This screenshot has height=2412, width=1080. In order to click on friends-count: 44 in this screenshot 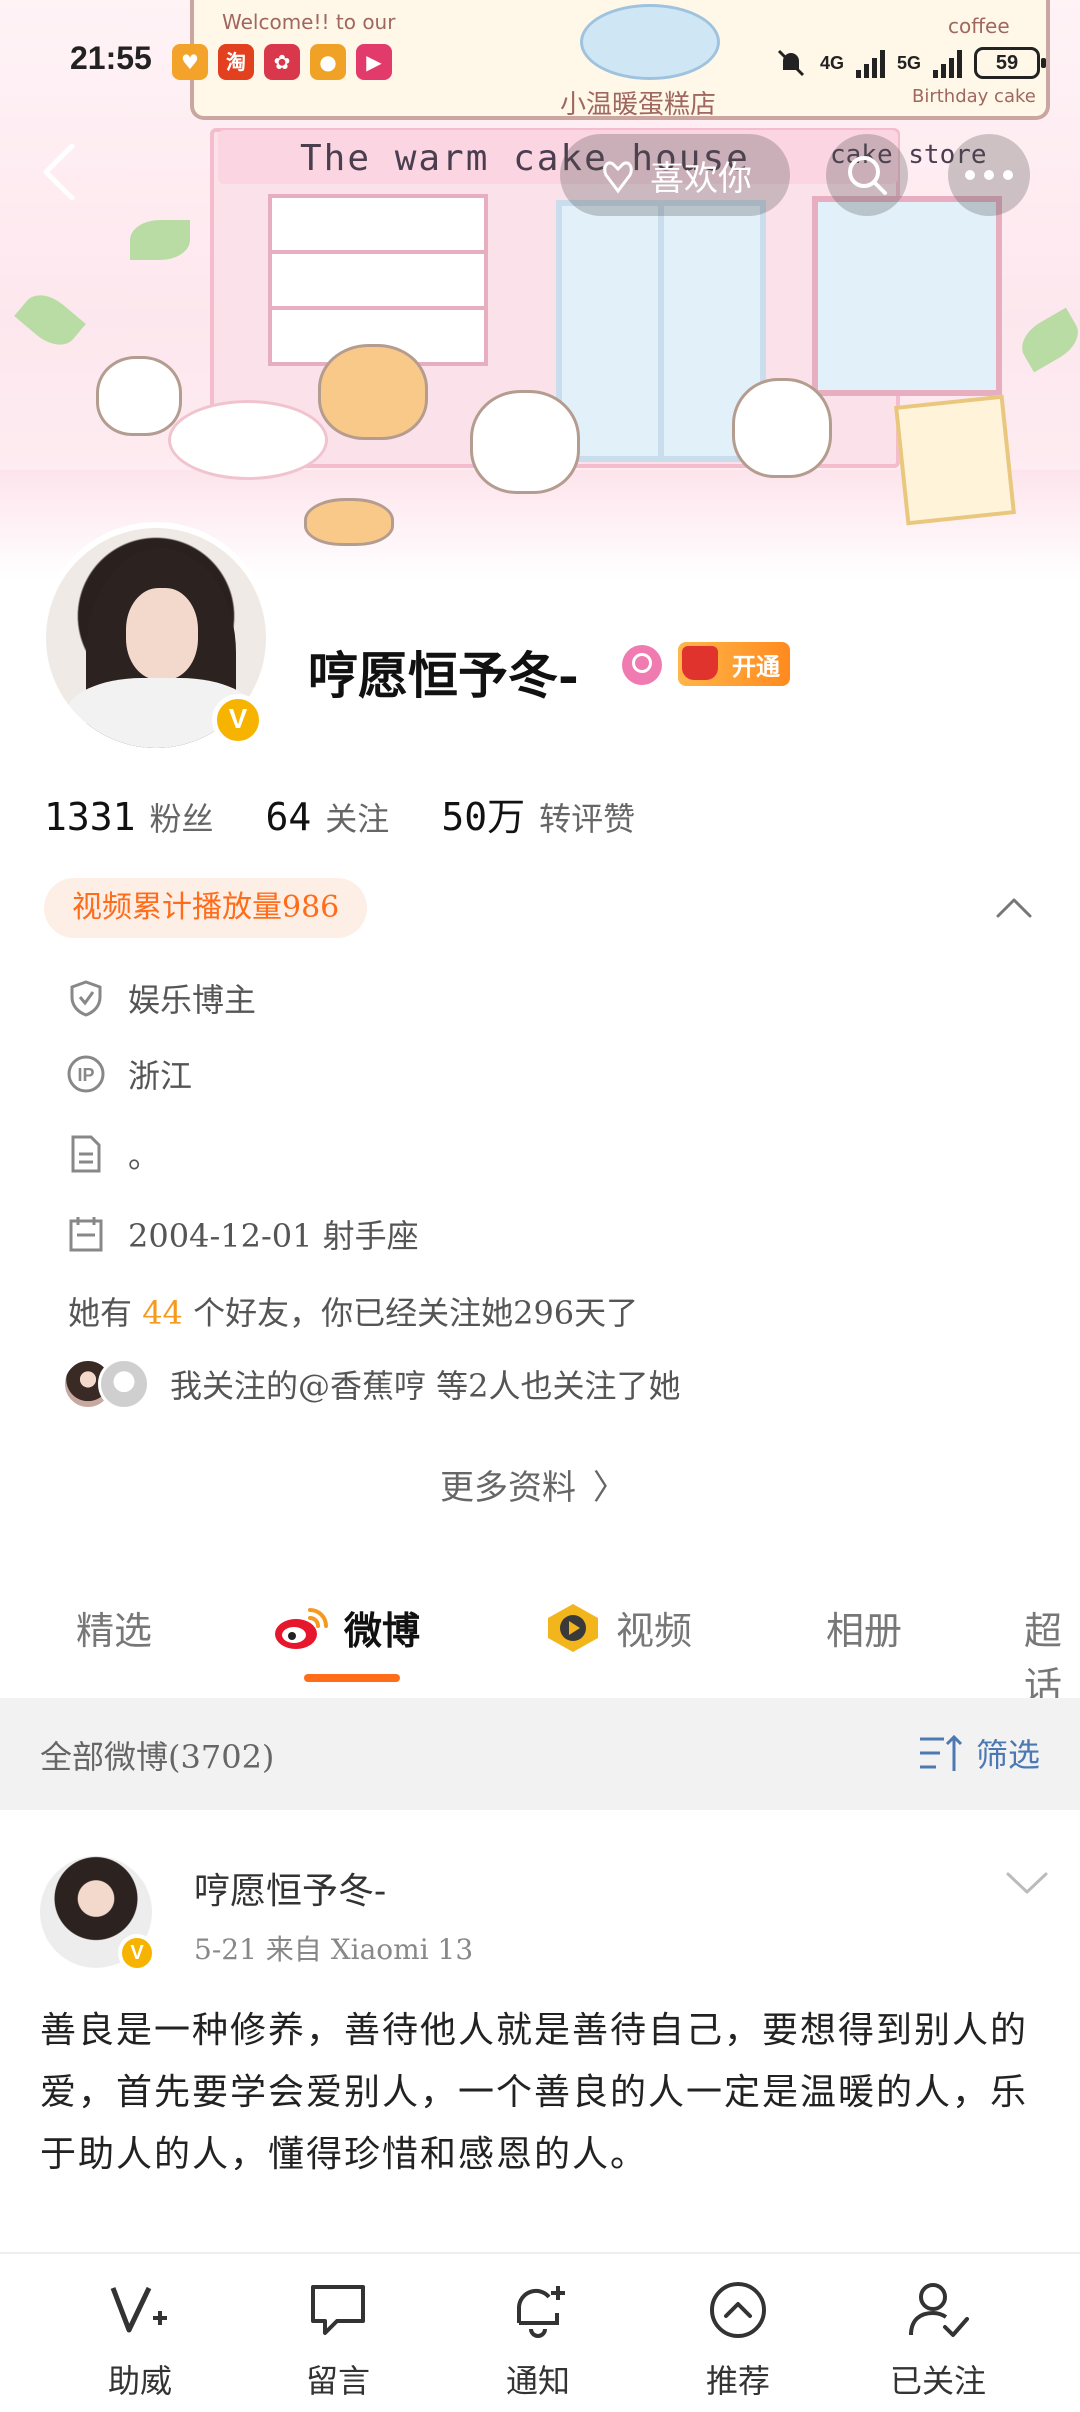, I will do `click(162, 1313)`.